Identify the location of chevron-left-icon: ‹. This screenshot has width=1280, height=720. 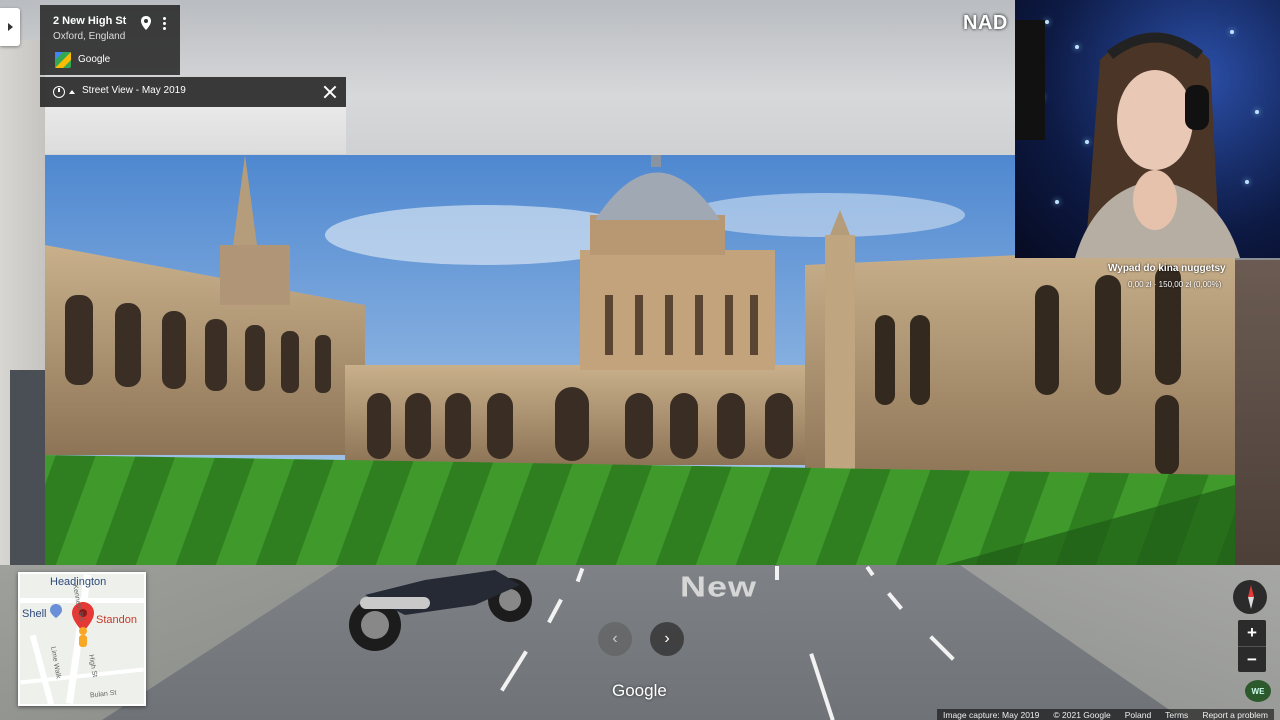
(615, 638).